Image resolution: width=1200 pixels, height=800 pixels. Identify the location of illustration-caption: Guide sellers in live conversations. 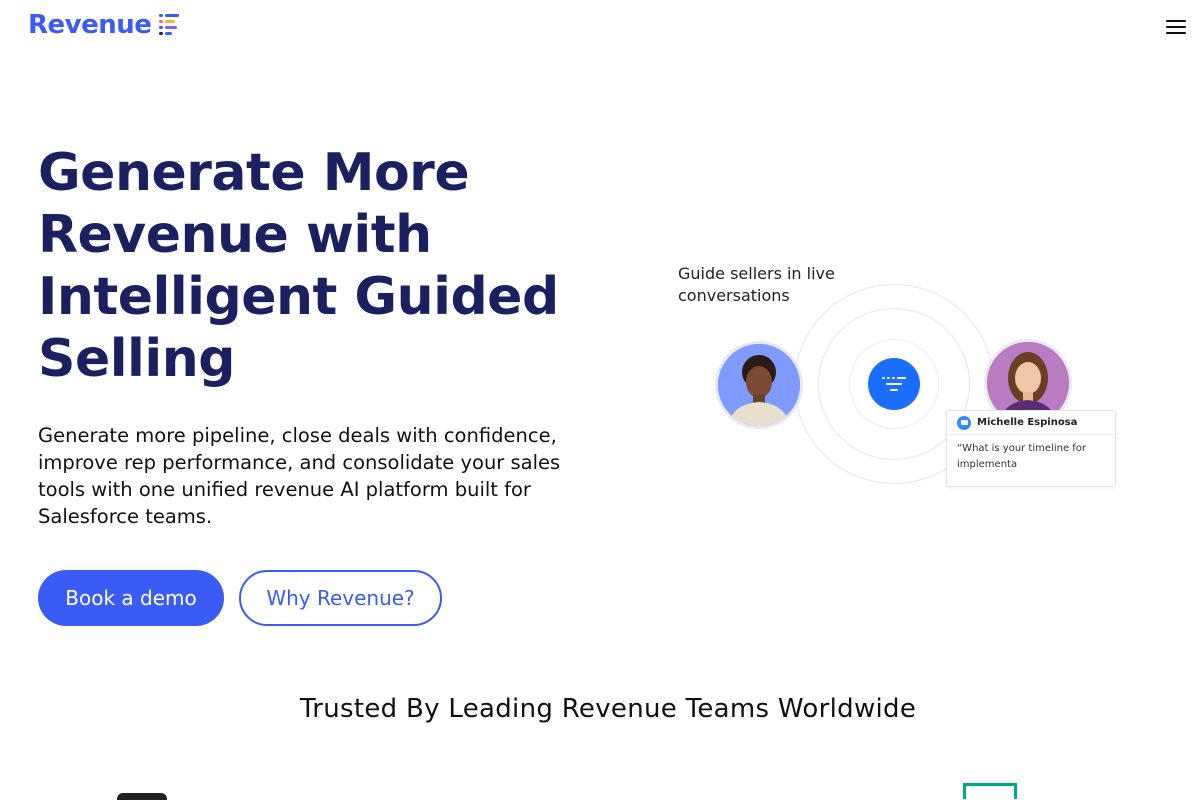
(756, 284).